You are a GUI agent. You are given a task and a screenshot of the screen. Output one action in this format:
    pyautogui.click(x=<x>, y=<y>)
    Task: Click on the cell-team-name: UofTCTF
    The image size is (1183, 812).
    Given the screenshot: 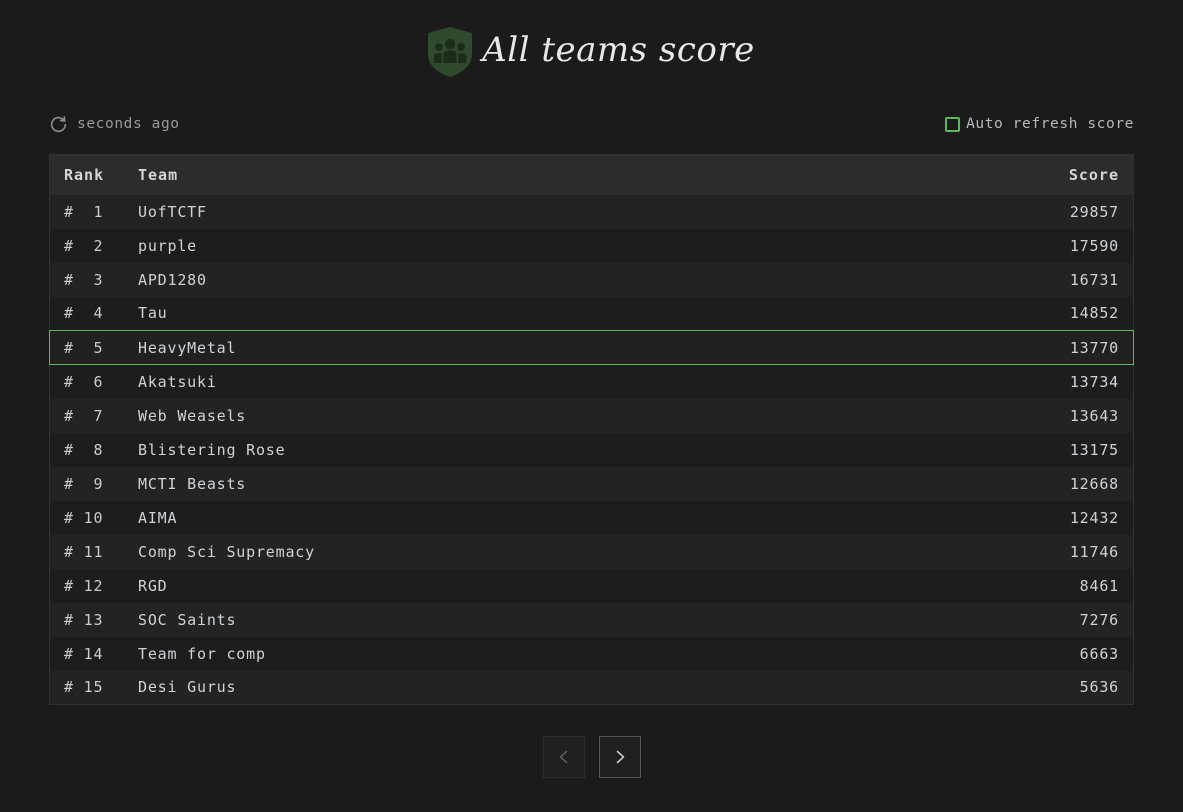 What is the action you would take?
    pyautogui.click(x=172, y=211)
    